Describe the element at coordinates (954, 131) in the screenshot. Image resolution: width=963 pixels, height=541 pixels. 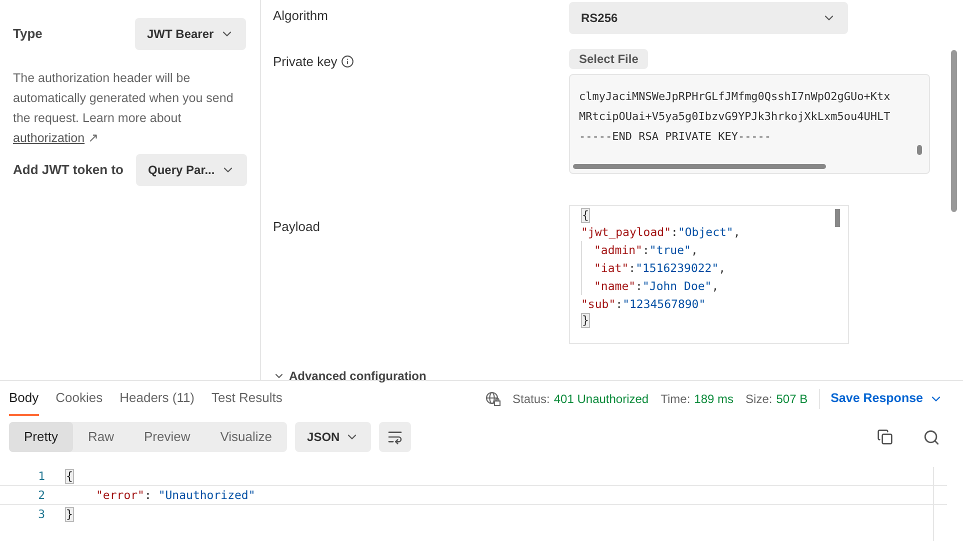
I see `page-scrollbar` at that location.